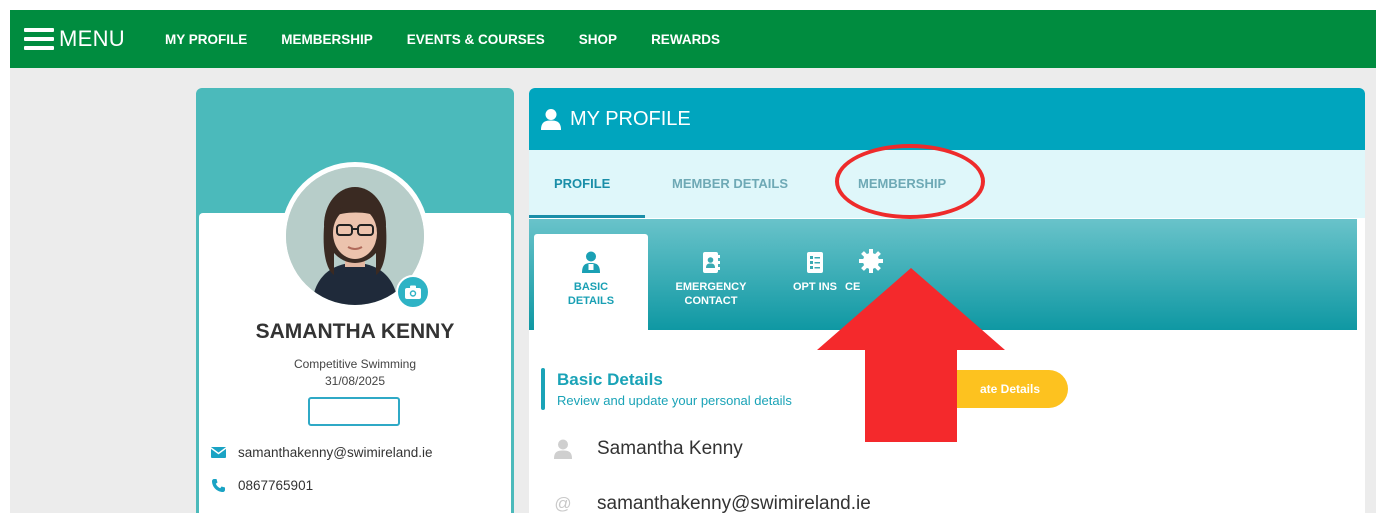  What do you see at coordinates (587, 216) in the screenshot?
I see `active-tab-indicator` at bounding box center [587, 216].